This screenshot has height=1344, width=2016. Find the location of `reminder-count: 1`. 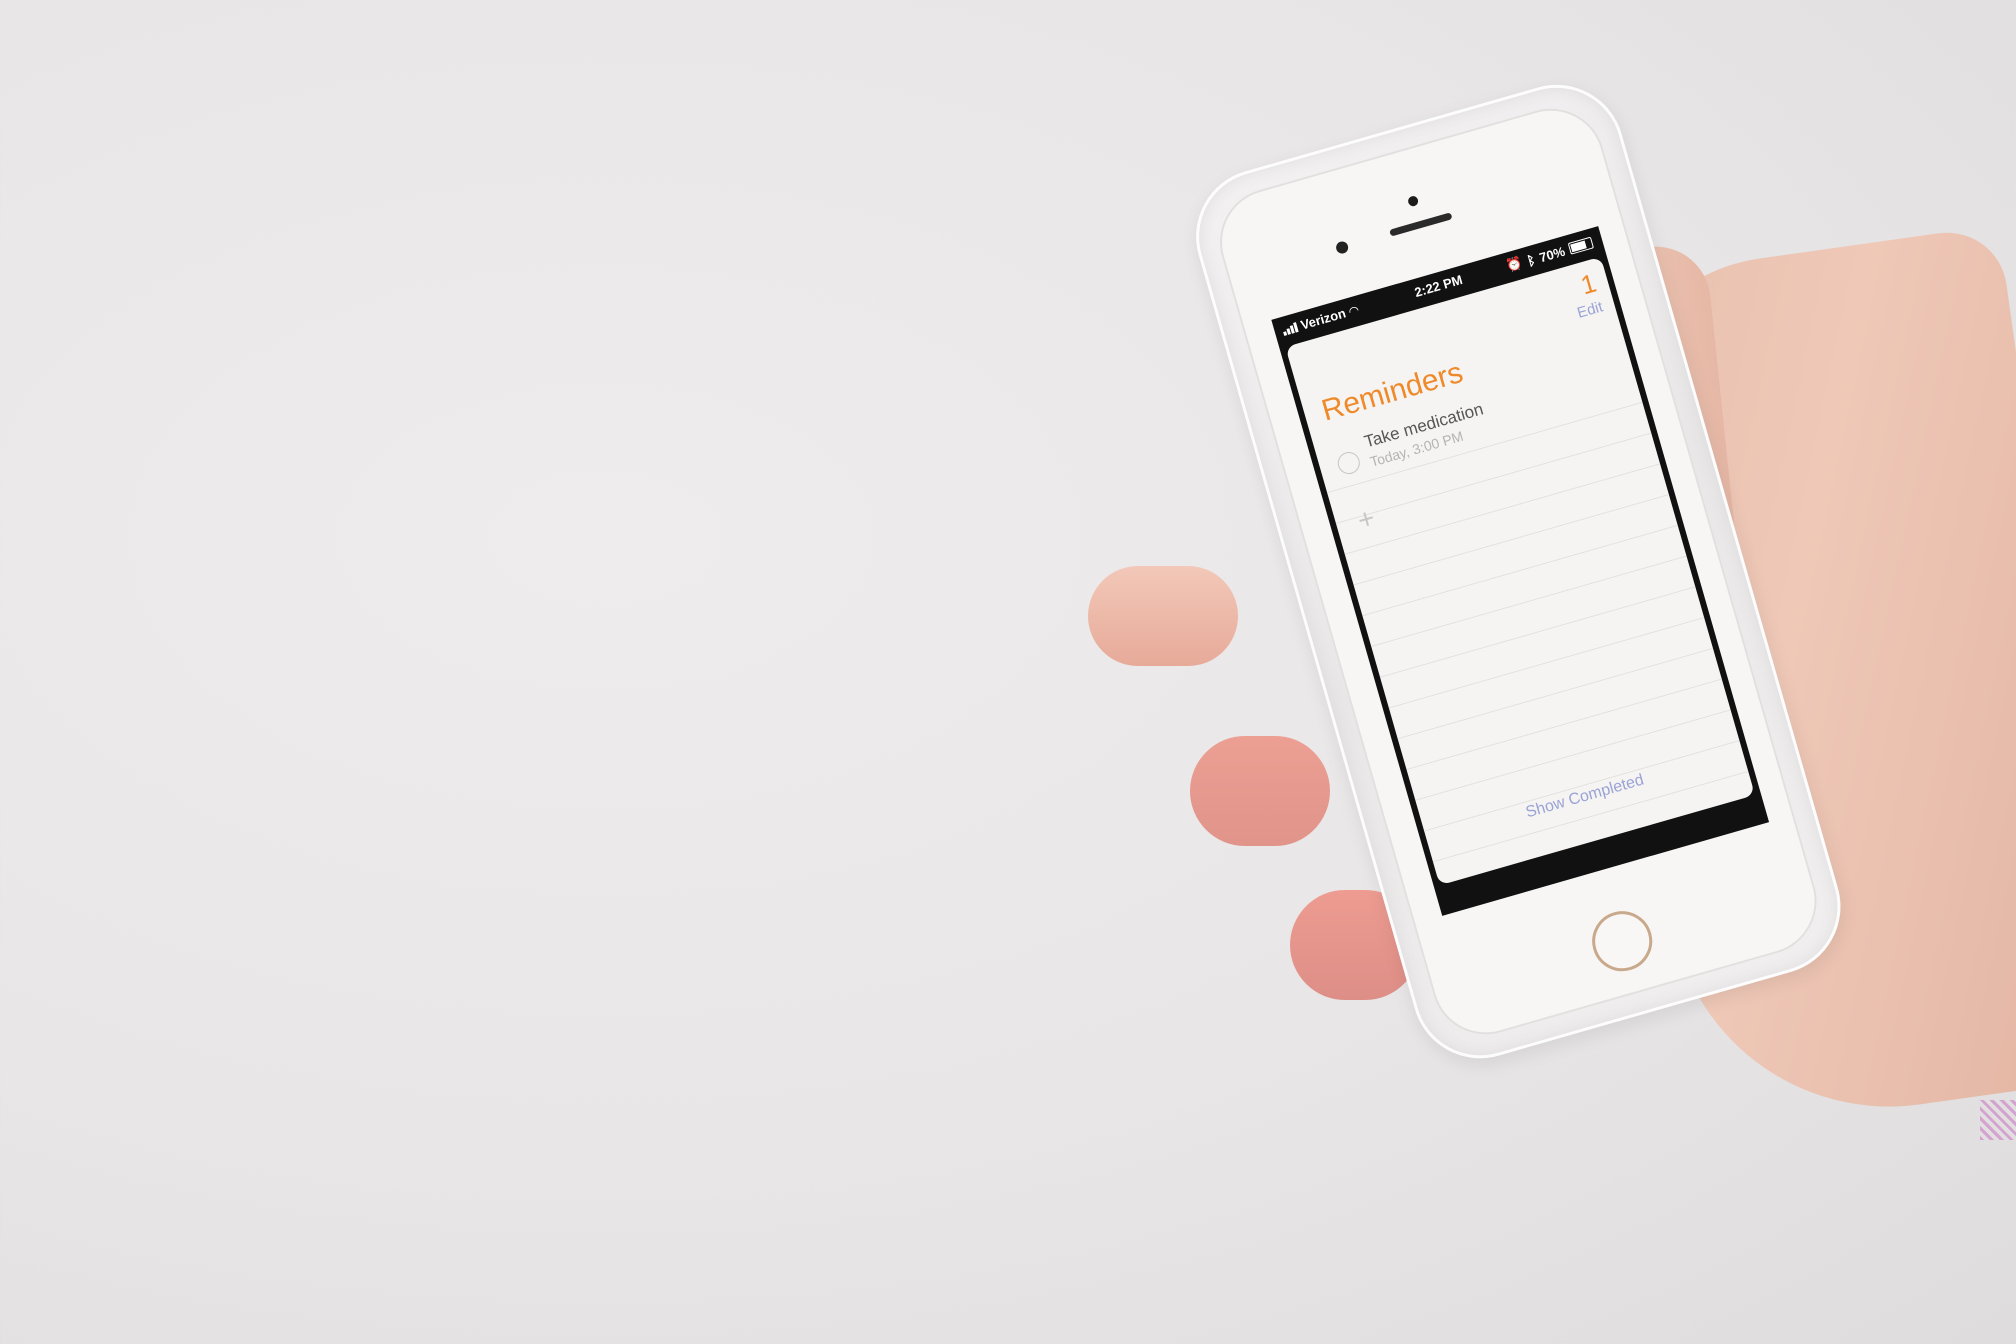

reminder-count: 1 is located at coordinates (1588, 284).